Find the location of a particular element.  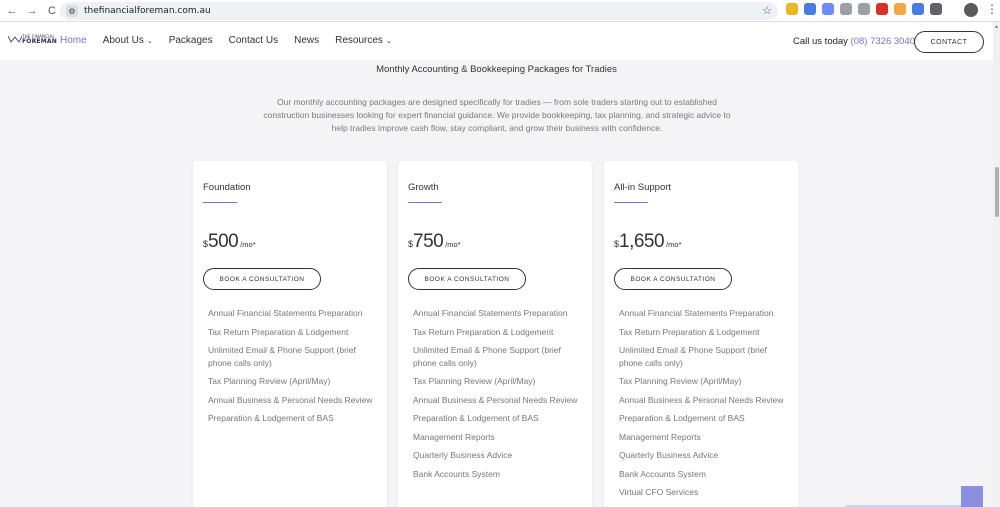

bookmark-star-icon: ☆ is located at coordinates (767, 10).